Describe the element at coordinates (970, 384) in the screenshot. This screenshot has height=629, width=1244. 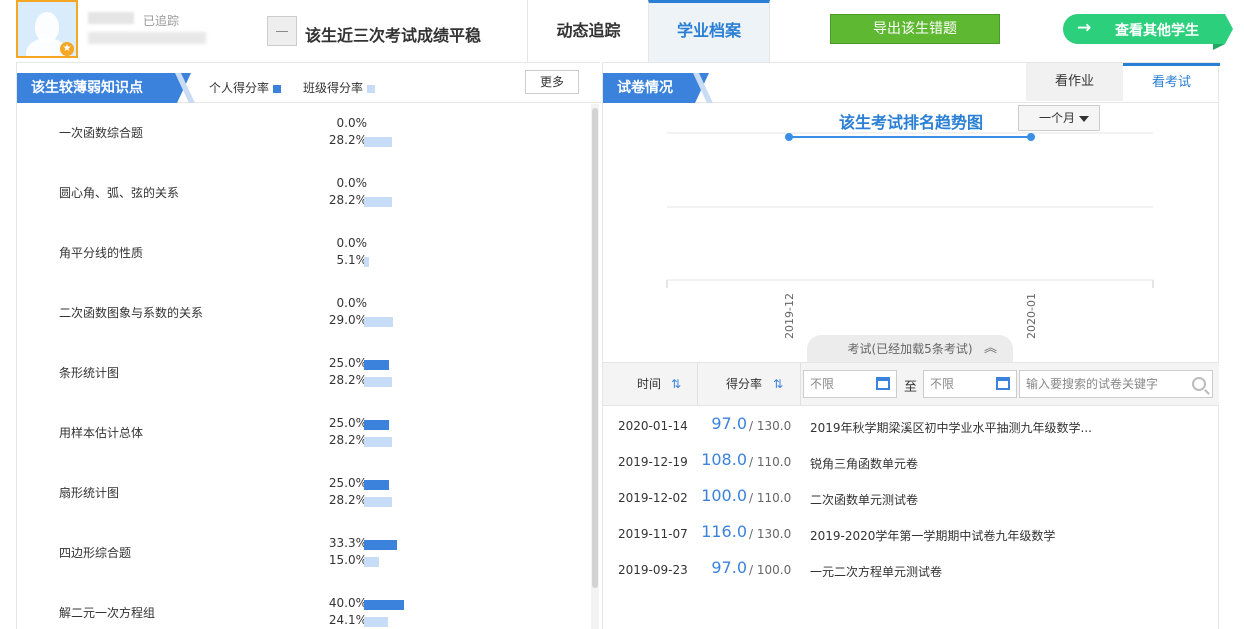
I see `date-to-input: 不限` at that location.